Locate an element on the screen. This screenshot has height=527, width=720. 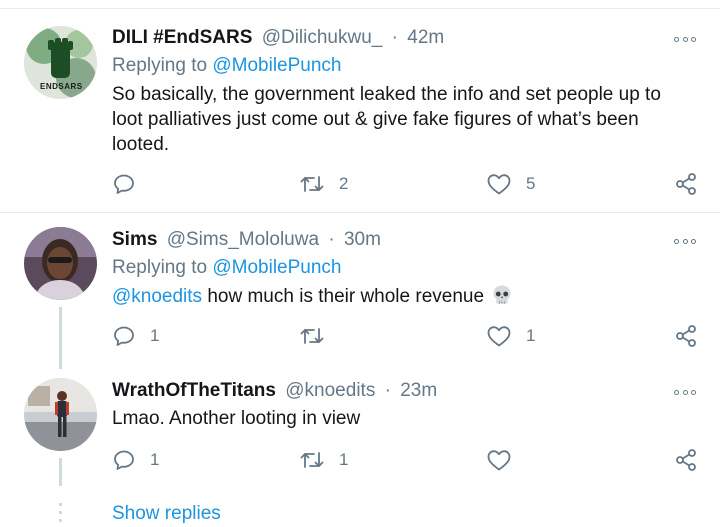
timestamp: 30m is located at coordinates (362, 239).